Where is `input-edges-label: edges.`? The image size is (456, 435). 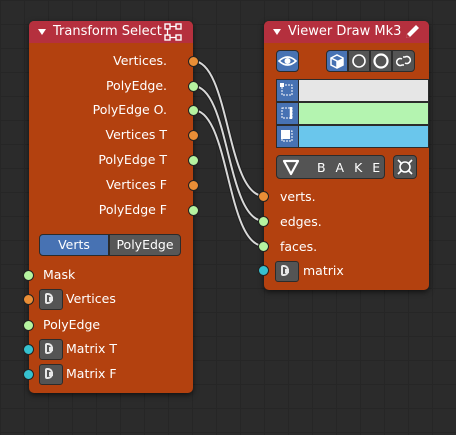
input-edges-label: edges. is located at coordinates (301, 221).